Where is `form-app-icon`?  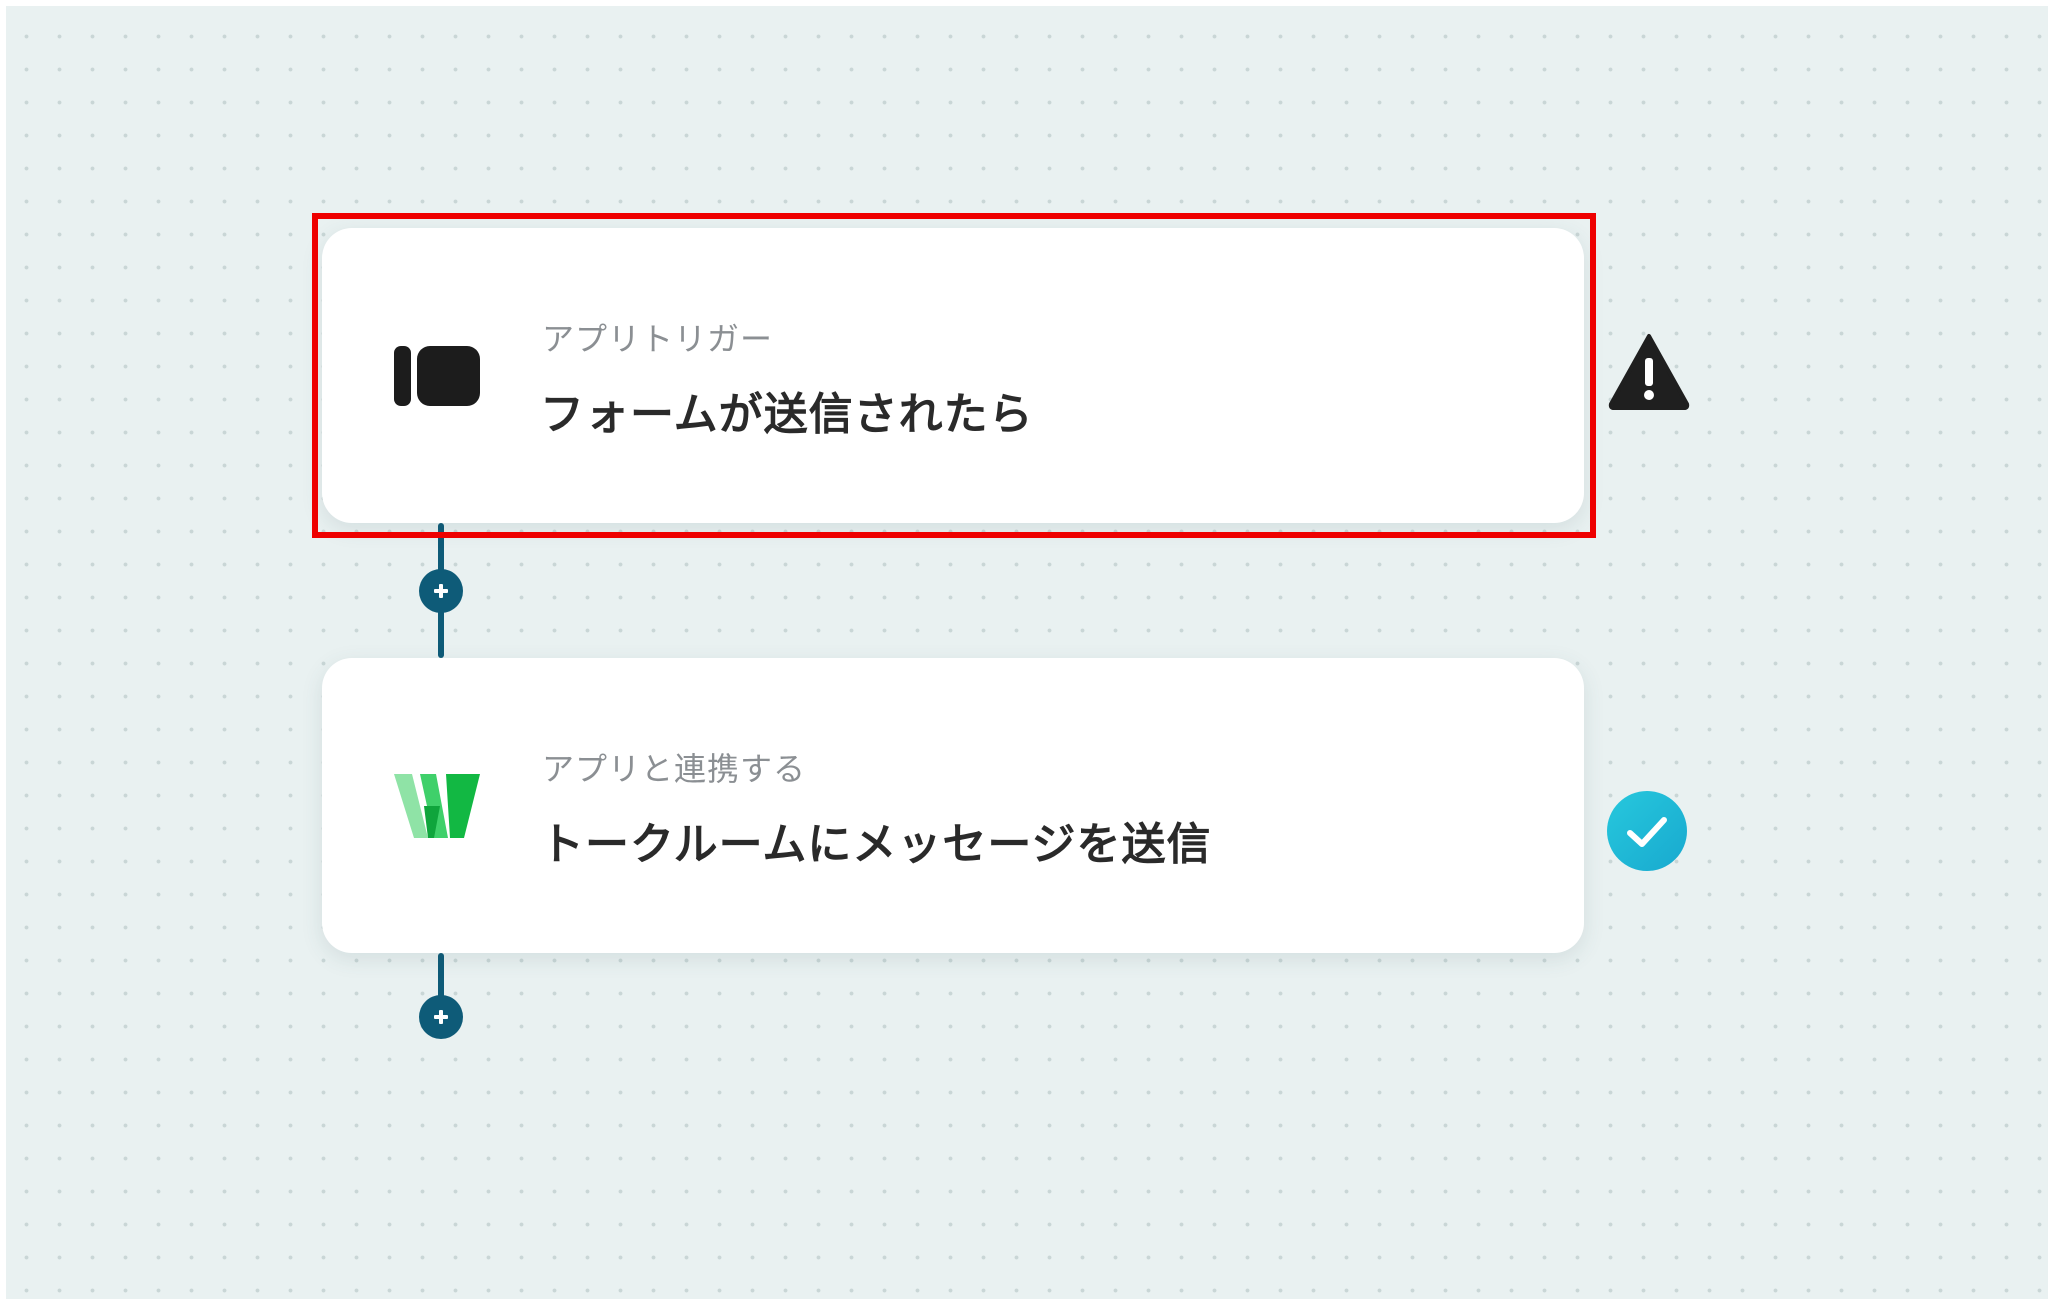
form-app-icon is located at coordinates (437, 376).